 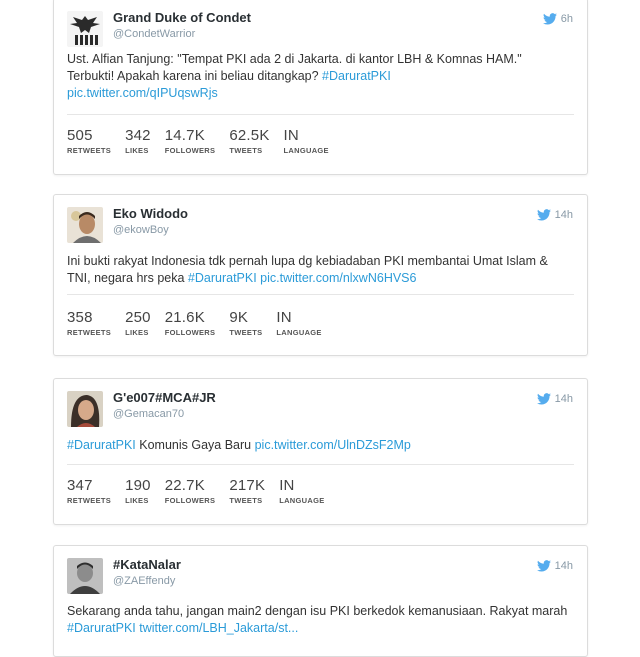 I want to click on stat-tweets: 217K TWEETS, so click(x=247, y=491).